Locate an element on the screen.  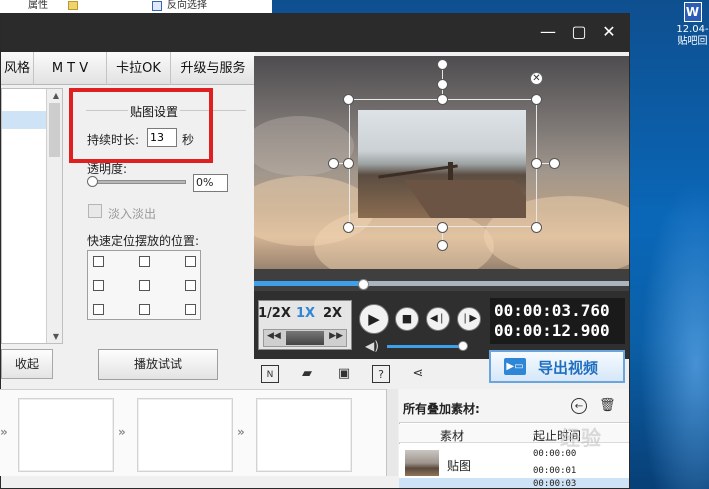
list-item-selected is located at coordinates (24, 120).